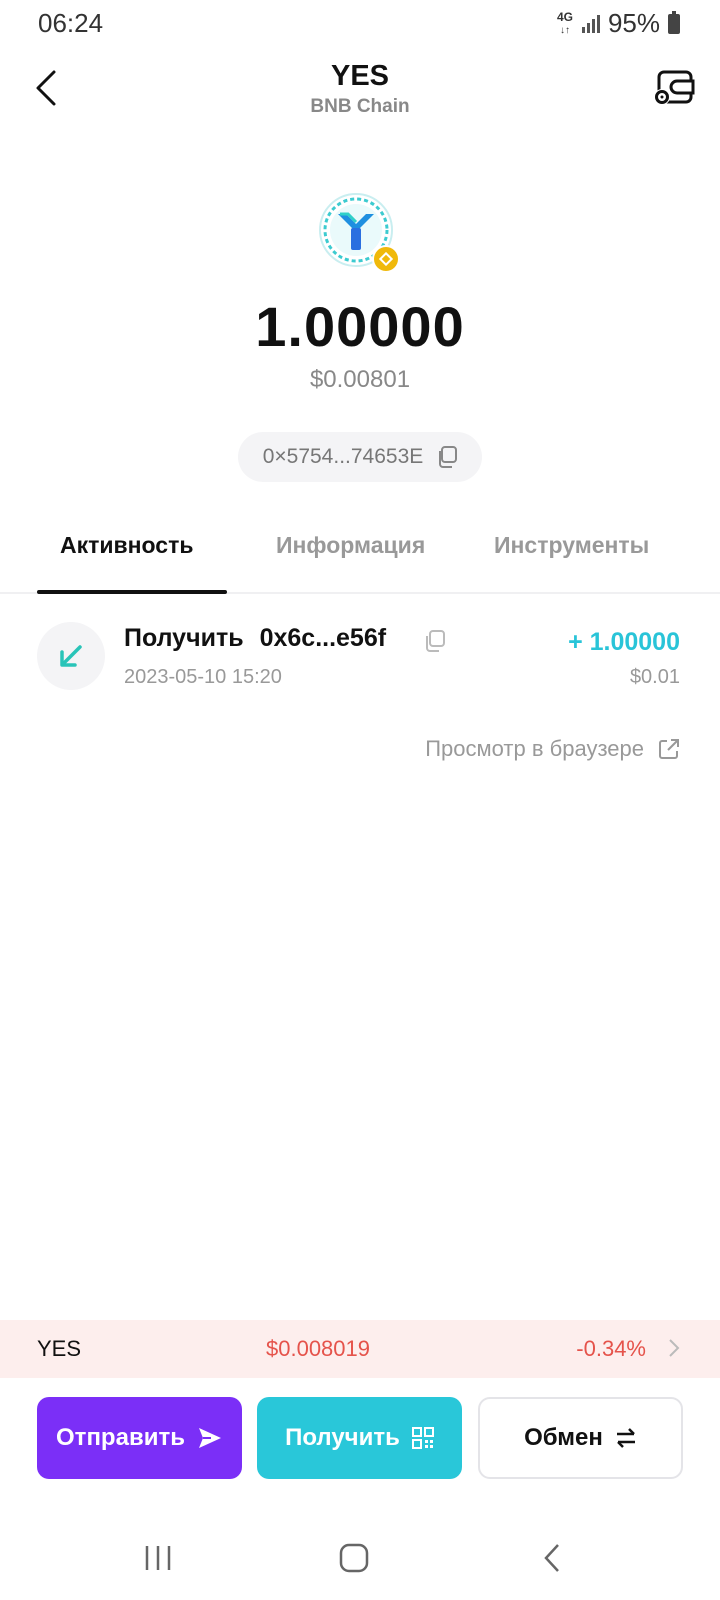 The image size is (720, 1600). I want to click on battery-icon, so click(674, 22).